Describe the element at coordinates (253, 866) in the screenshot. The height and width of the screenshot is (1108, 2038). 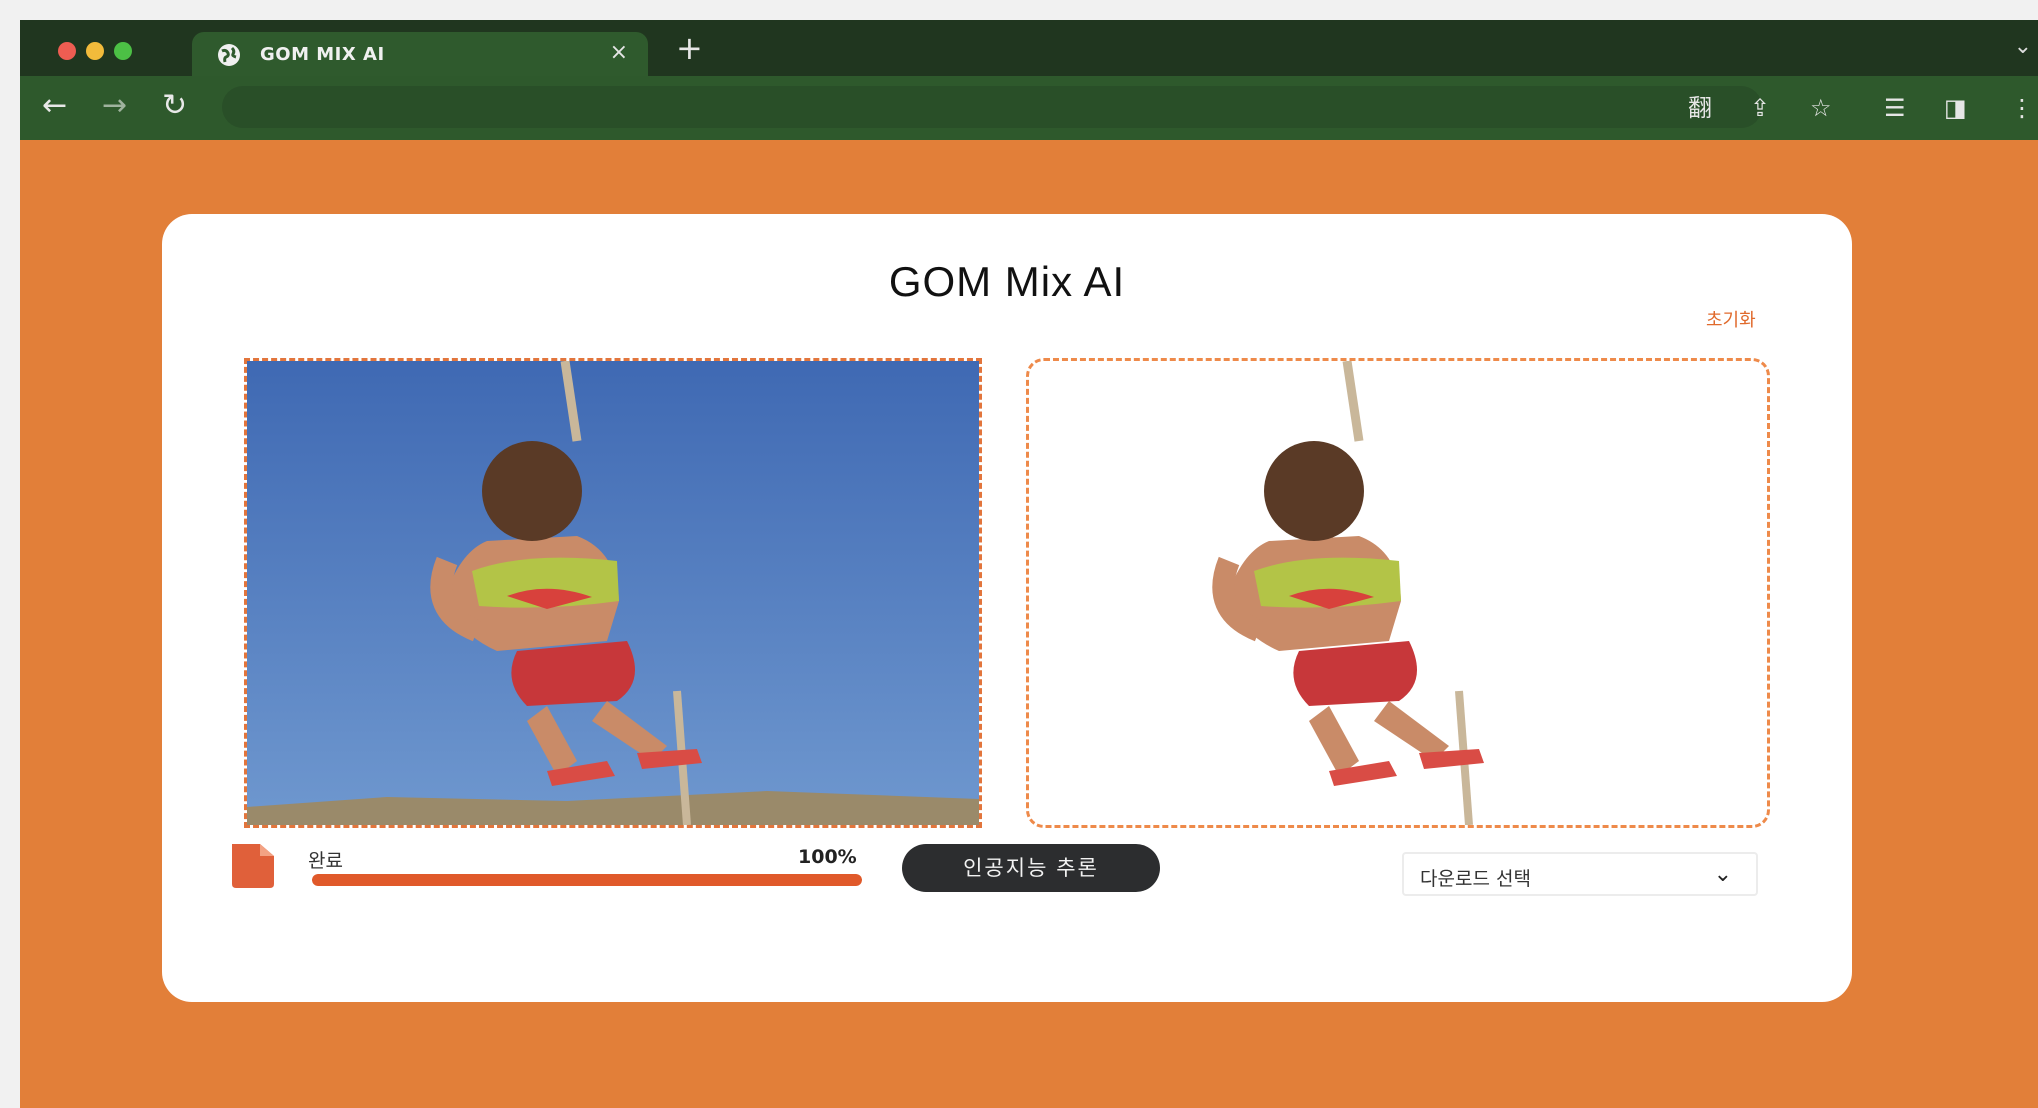
I see `file-icon` at that location.